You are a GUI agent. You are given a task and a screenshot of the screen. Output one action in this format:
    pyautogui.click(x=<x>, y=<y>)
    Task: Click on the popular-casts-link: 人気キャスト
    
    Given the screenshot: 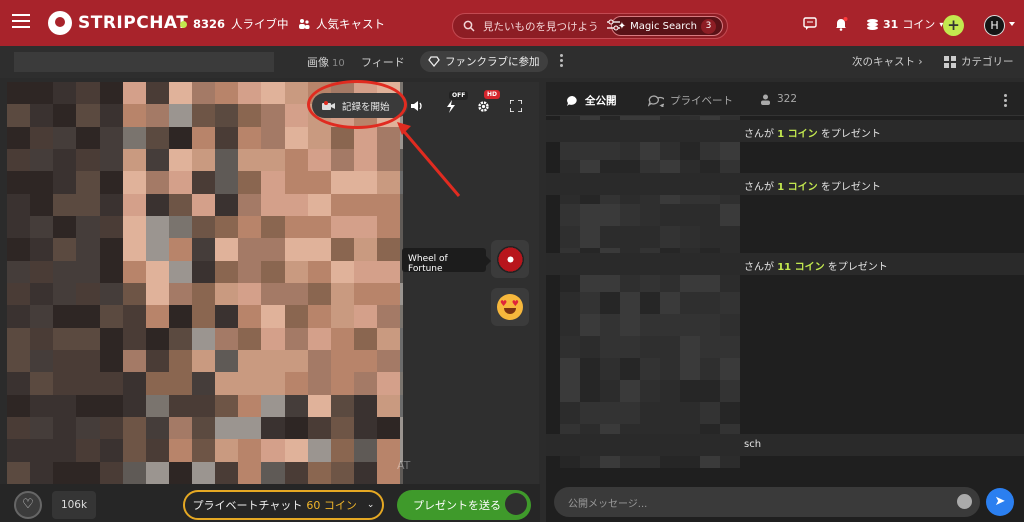 What is the action you would take?
    pyautogui.click(x=341, y=24)
    